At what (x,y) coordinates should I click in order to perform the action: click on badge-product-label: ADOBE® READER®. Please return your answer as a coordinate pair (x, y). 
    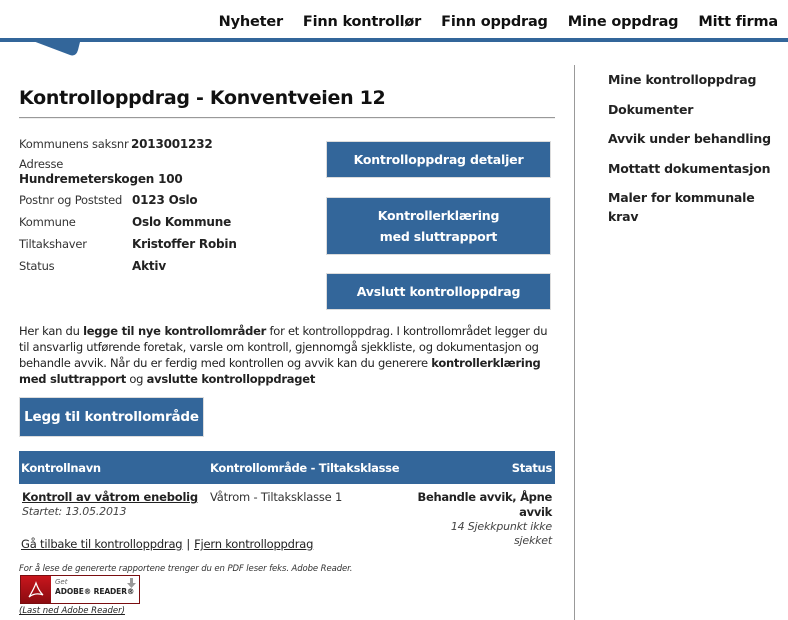
    Looking at the image, I should click on (95, 591).